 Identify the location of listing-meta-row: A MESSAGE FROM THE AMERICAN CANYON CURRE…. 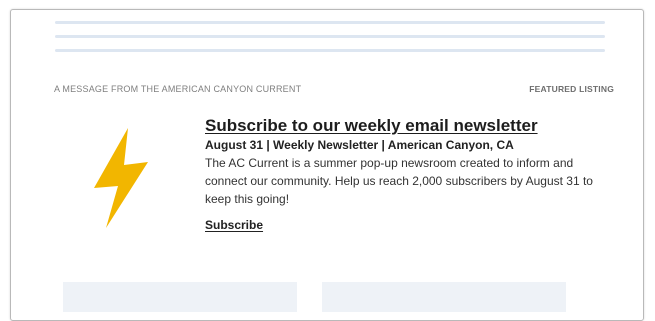
(334, 91).